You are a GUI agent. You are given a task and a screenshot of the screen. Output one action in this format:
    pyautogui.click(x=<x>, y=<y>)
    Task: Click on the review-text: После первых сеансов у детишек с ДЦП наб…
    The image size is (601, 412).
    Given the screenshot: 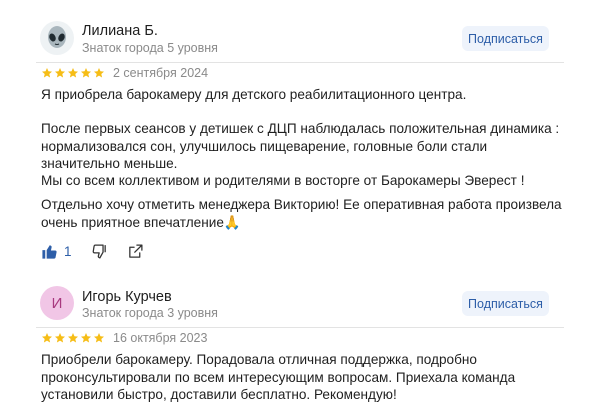 What is the action you would take?
    pyautogui.click(x=300, y=146)
    